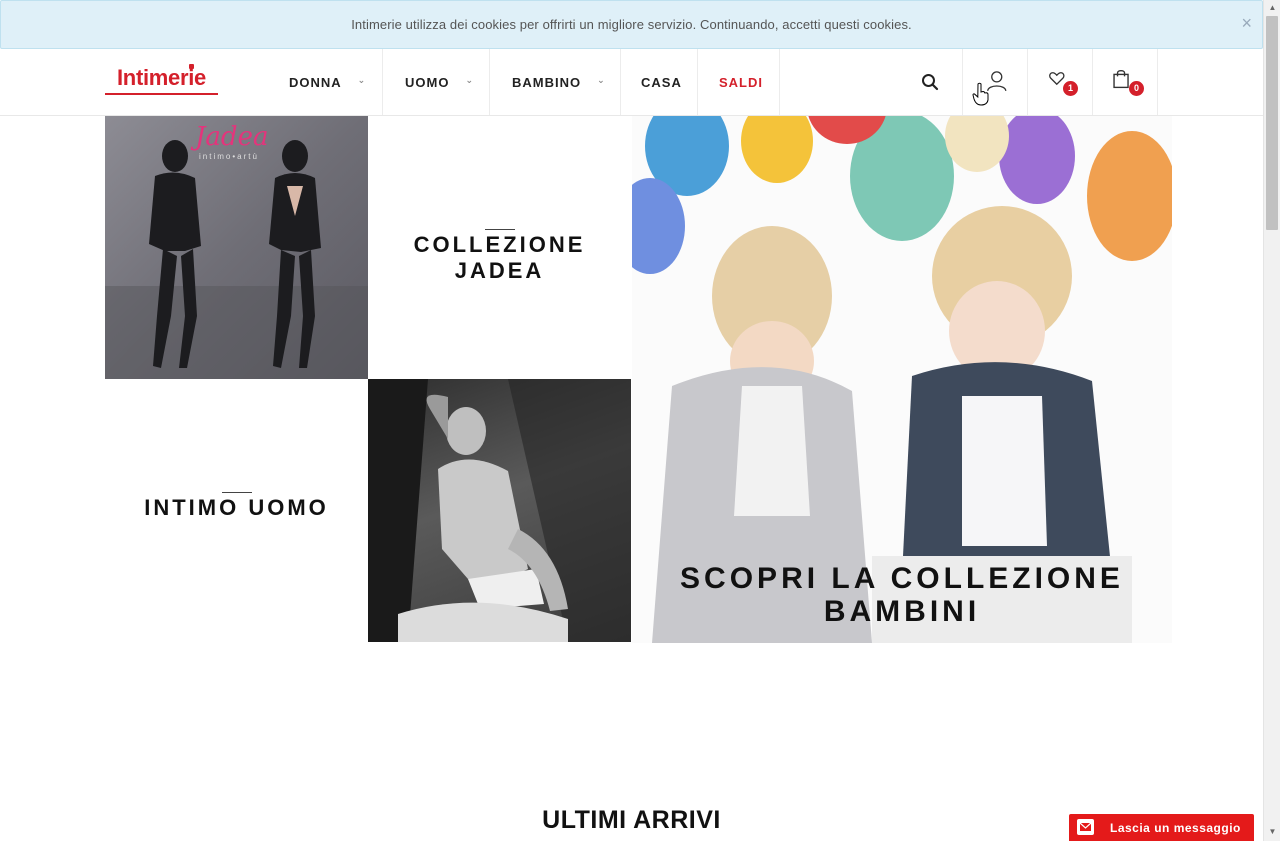  I want to click on kids-collection-title-line2: BAMBINI, so click(902, 611).